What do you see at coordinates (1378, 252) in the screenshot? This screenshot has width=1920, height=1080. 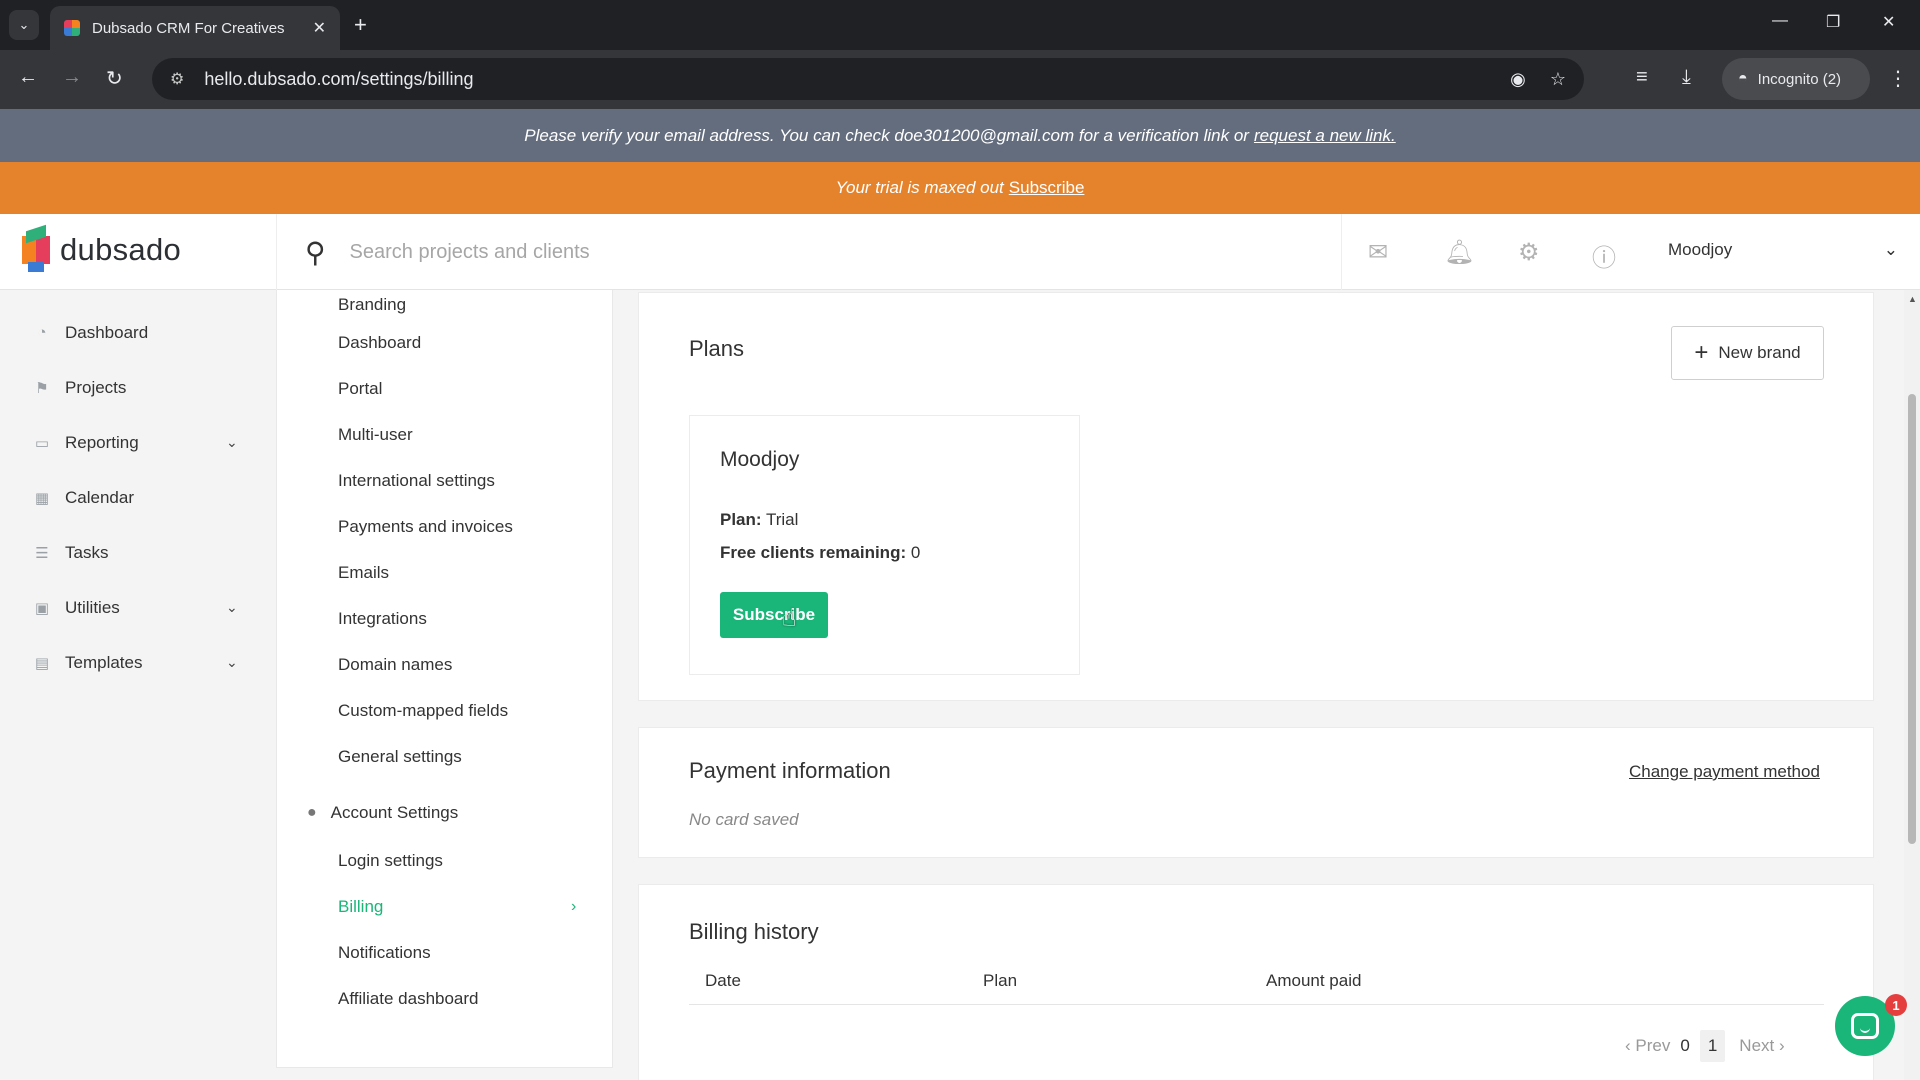 I see `mail-icon: ✉` at bounding box center [1378, 252].